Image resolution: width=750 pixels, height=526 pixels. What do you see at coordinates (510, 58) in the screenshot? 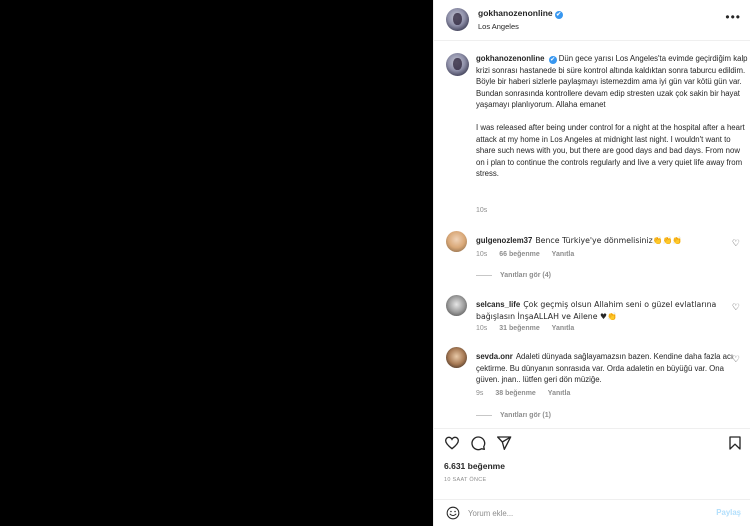
I see `caption-username: gokhanozenonline` at bounding box center [510, 58].